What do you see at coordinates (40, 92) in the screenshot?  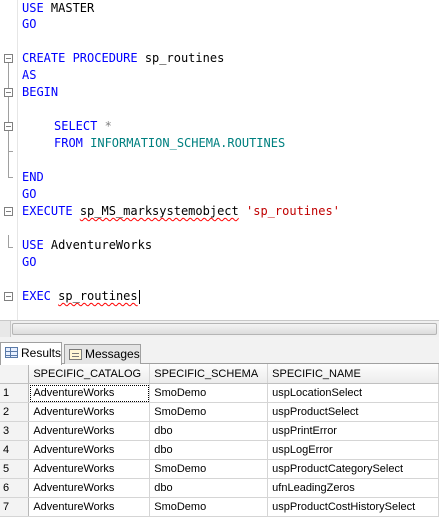 I see `code-line-begin: BEGIN` at bounding box center [40, 92].